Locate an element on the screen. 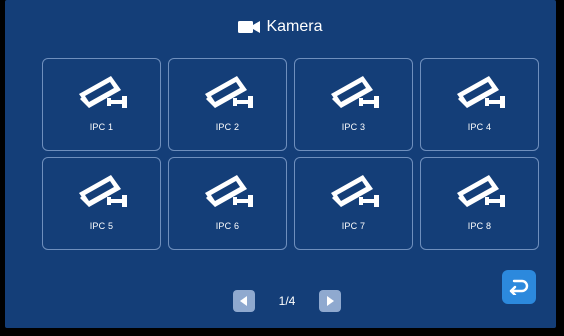  camera-tile-ipc-5: IPC 5 is located at coordinates (101, 203).